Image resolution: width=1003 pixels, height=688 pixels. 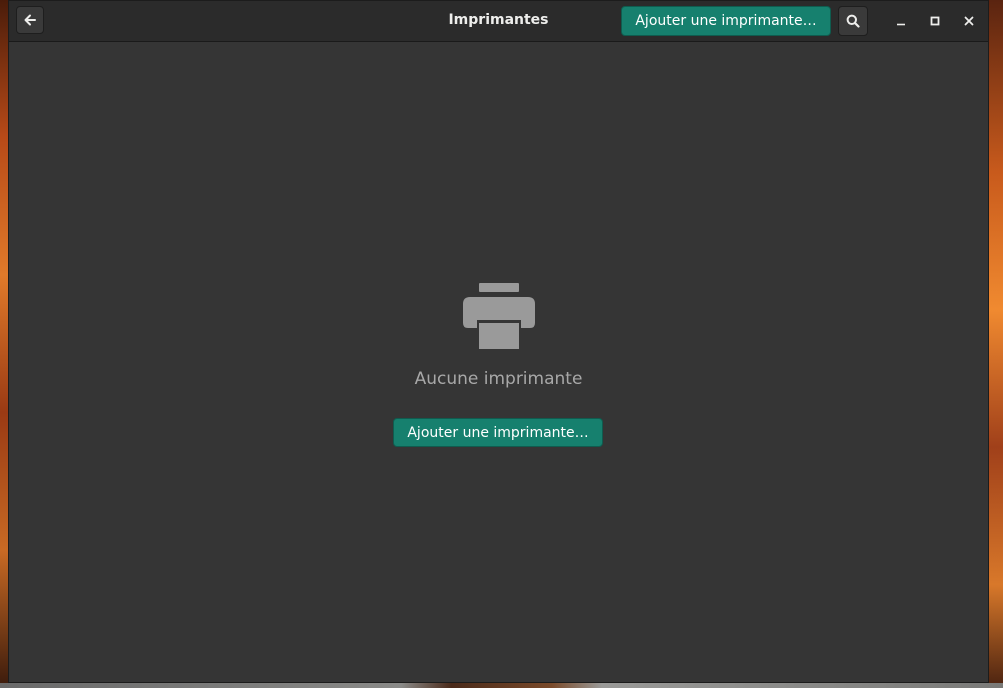 I want to click on maximize-icon, so click(x=935, y=21).